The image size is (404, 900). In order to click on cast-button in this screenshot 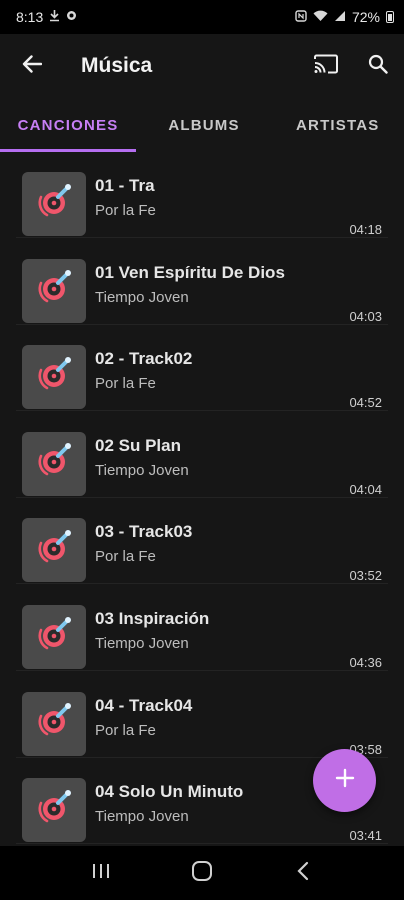, I will do `click(326, 66)`.